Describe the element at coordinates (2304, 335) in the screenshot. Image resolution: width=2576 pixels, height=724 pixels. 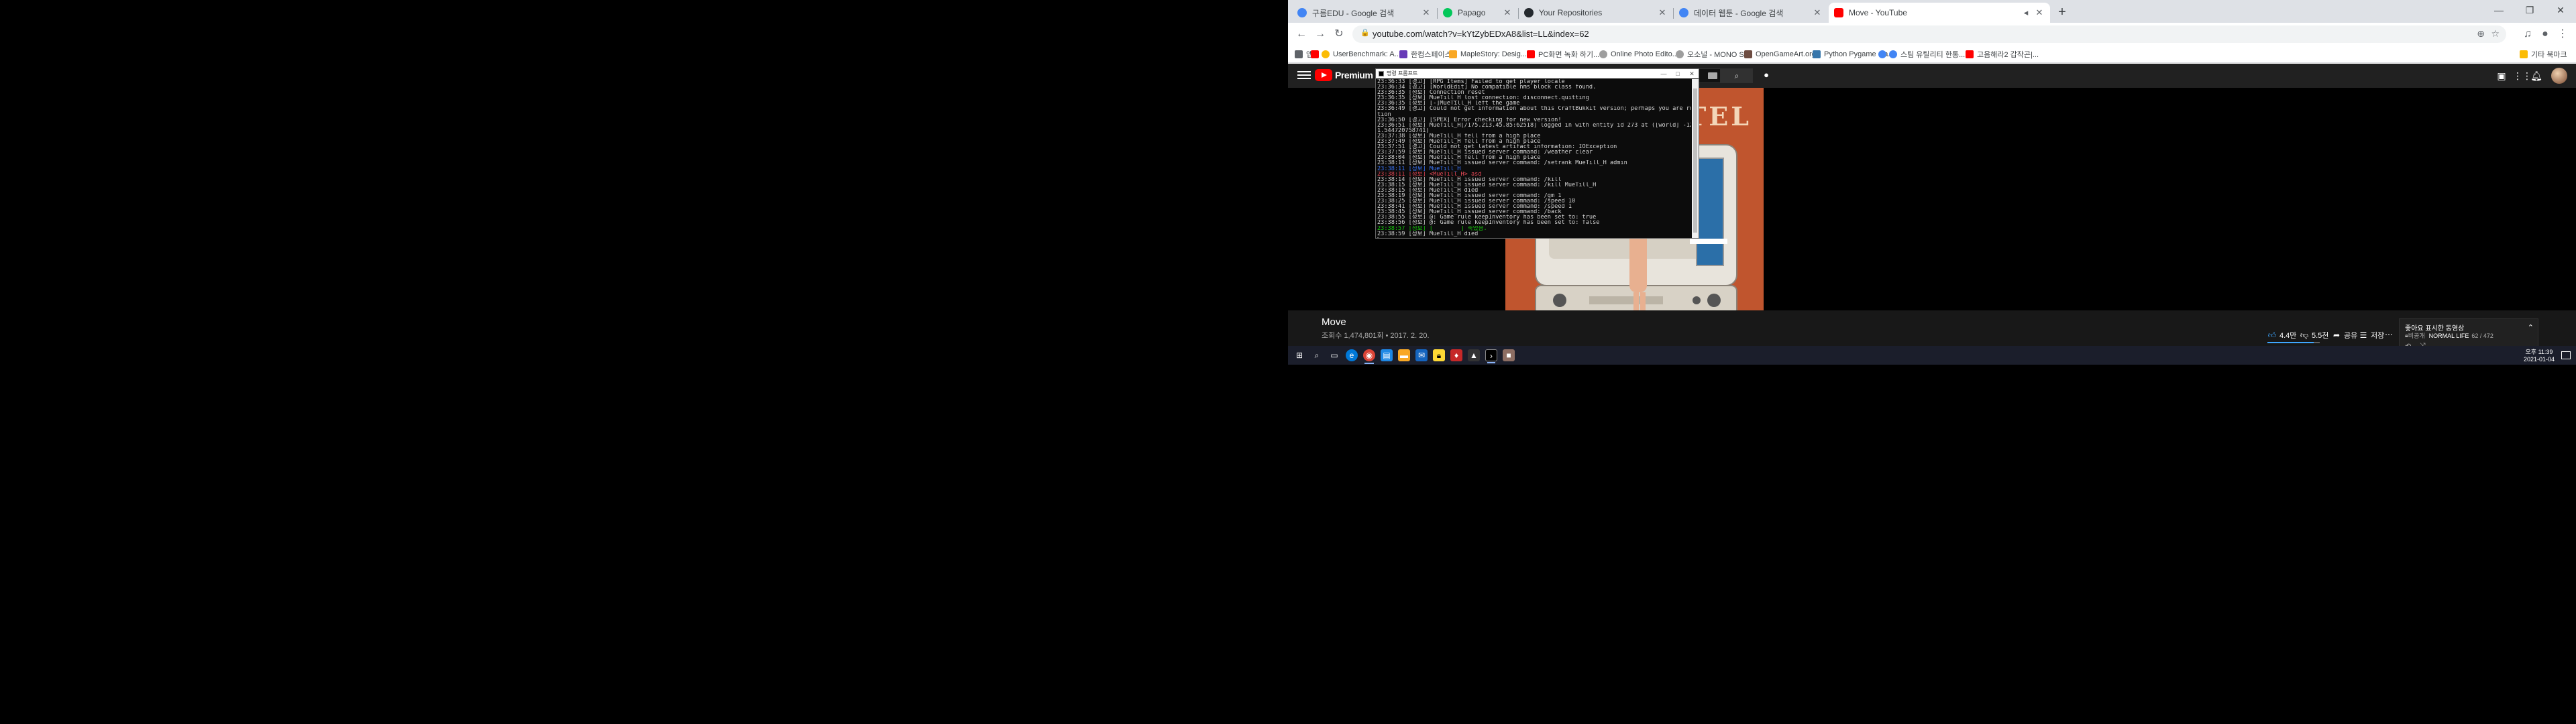
I see `thumbs-down-icon: 👎︎` at that location.